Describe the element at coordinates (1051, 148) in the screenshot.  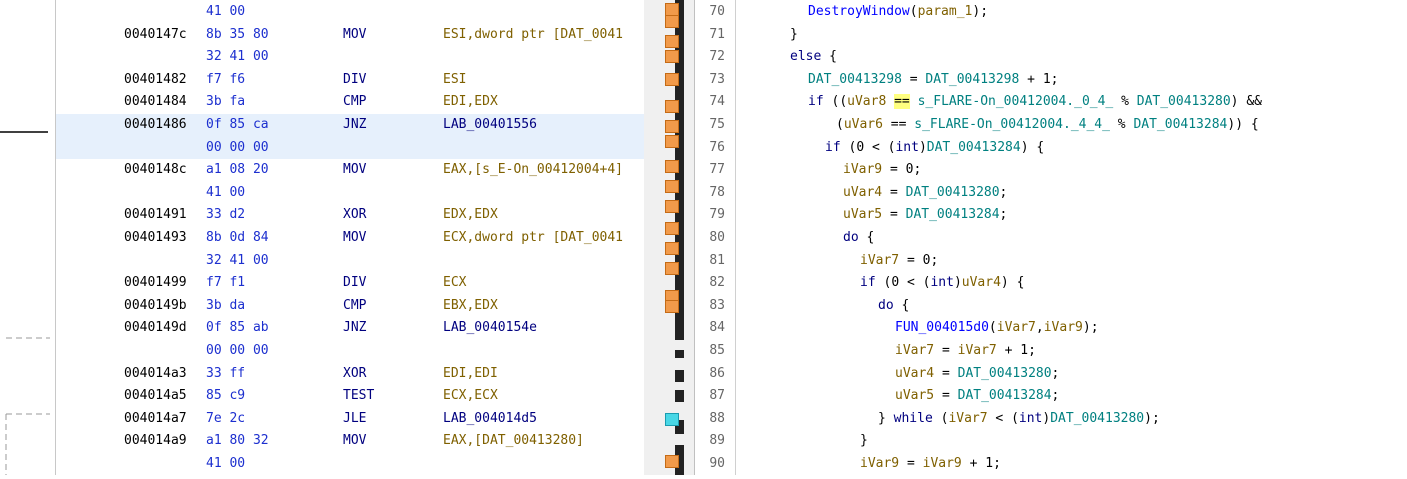
I see `decompiler-line: 76 if (0 < (int)DAT_00413284) {` at that location.